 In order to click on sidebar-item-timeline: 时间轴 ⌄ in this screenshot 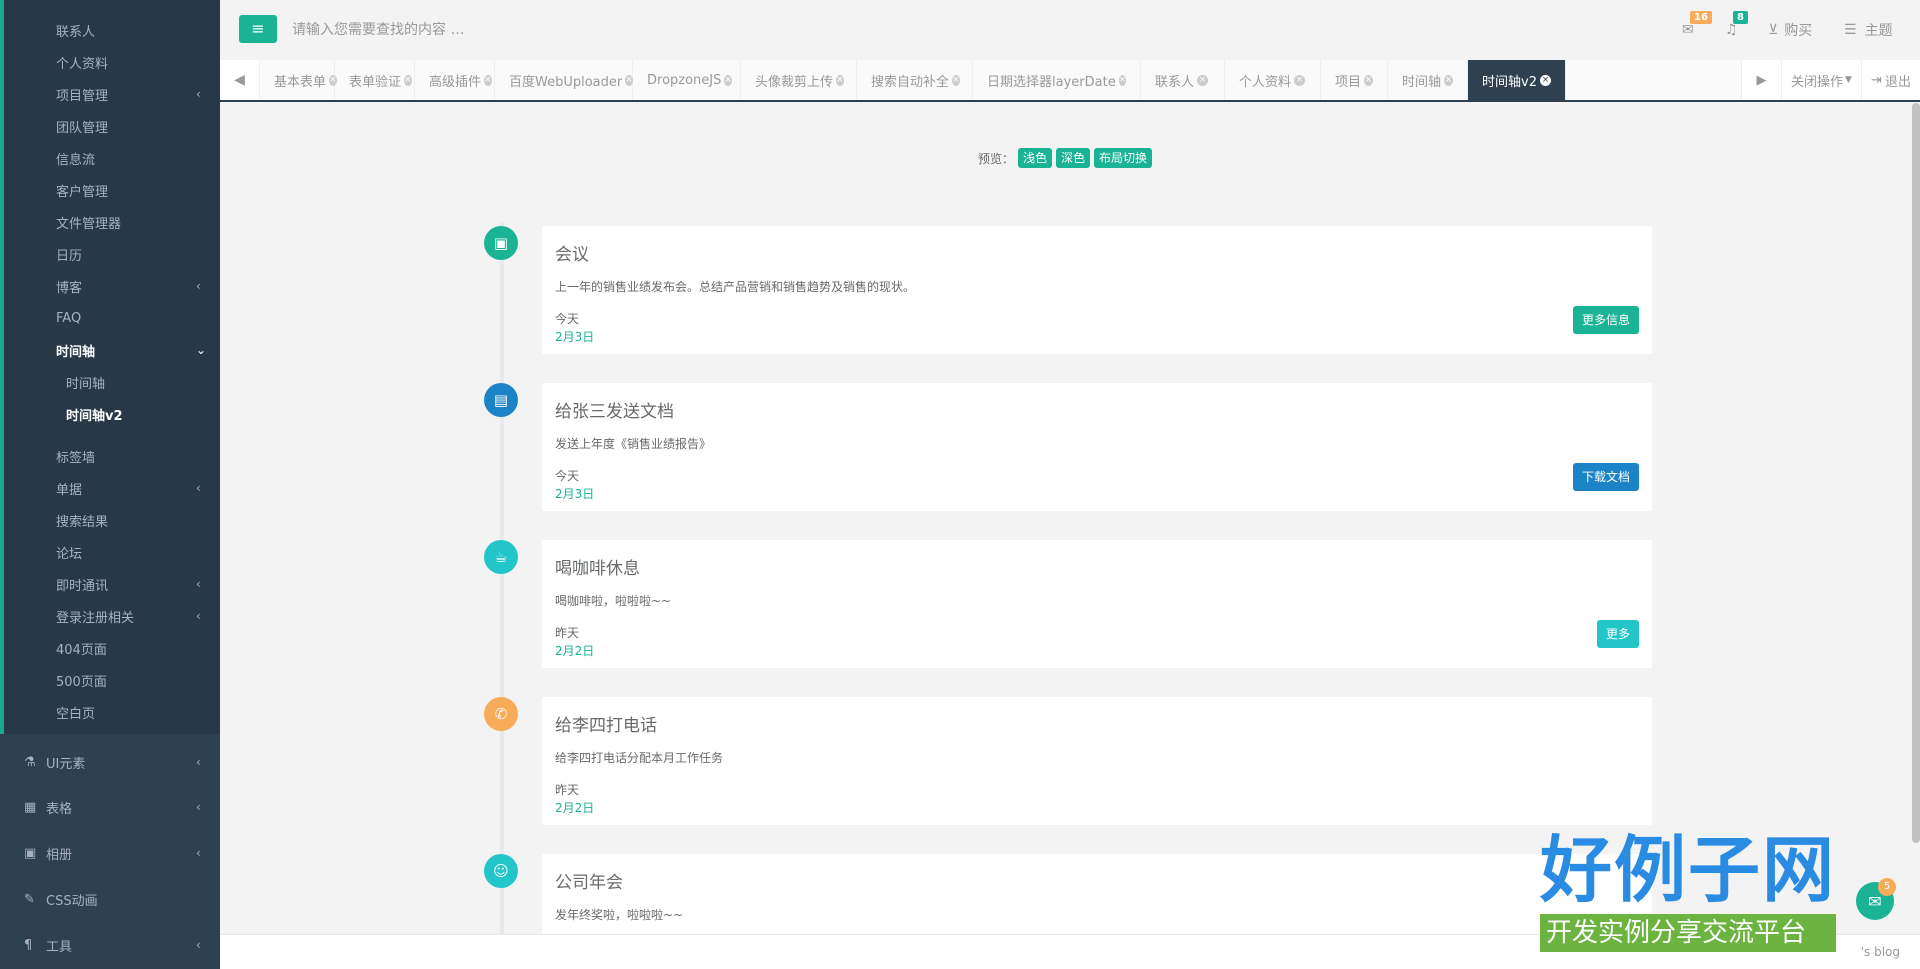, I will do `click(110, 350)`.